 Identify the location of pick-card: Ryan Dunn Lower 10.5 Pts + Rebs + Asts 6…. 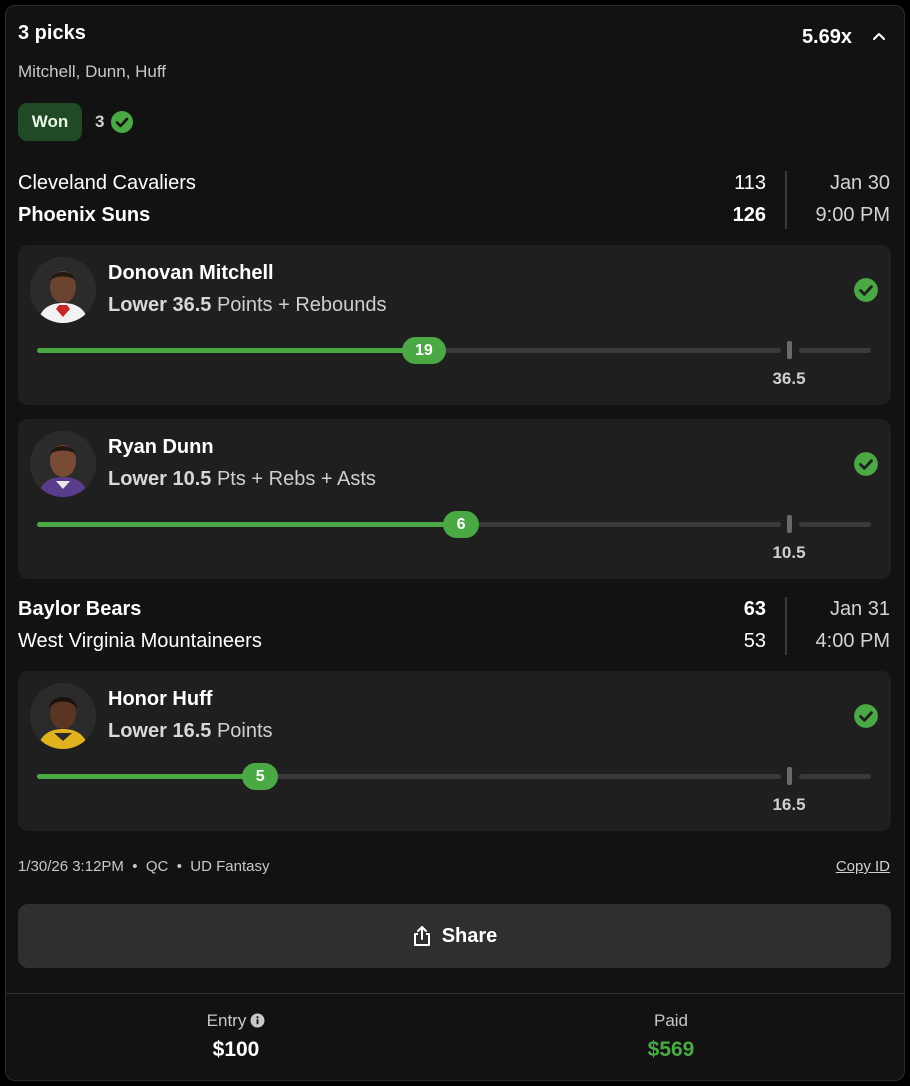
(454, 499).